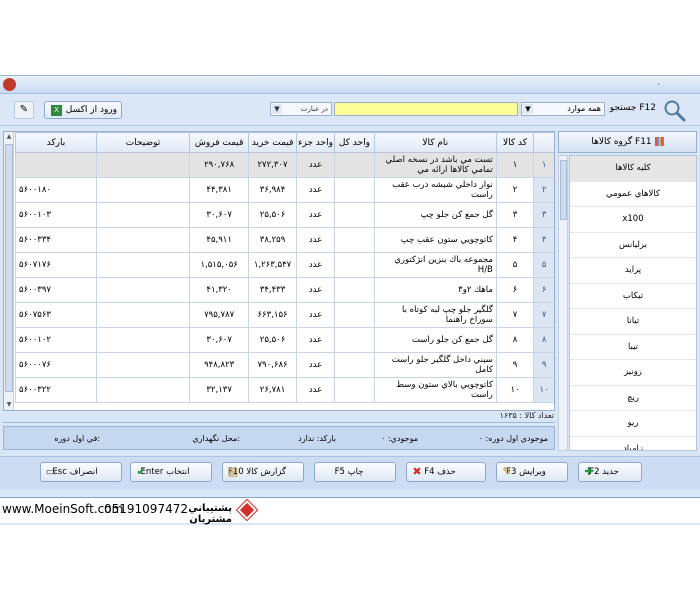 This screenshot has height=600, width=700. What do you see at coordinates (543, 190) in the screenshot?
I see `cell-row-indicator: ۲` at bounding box center [543, 190].